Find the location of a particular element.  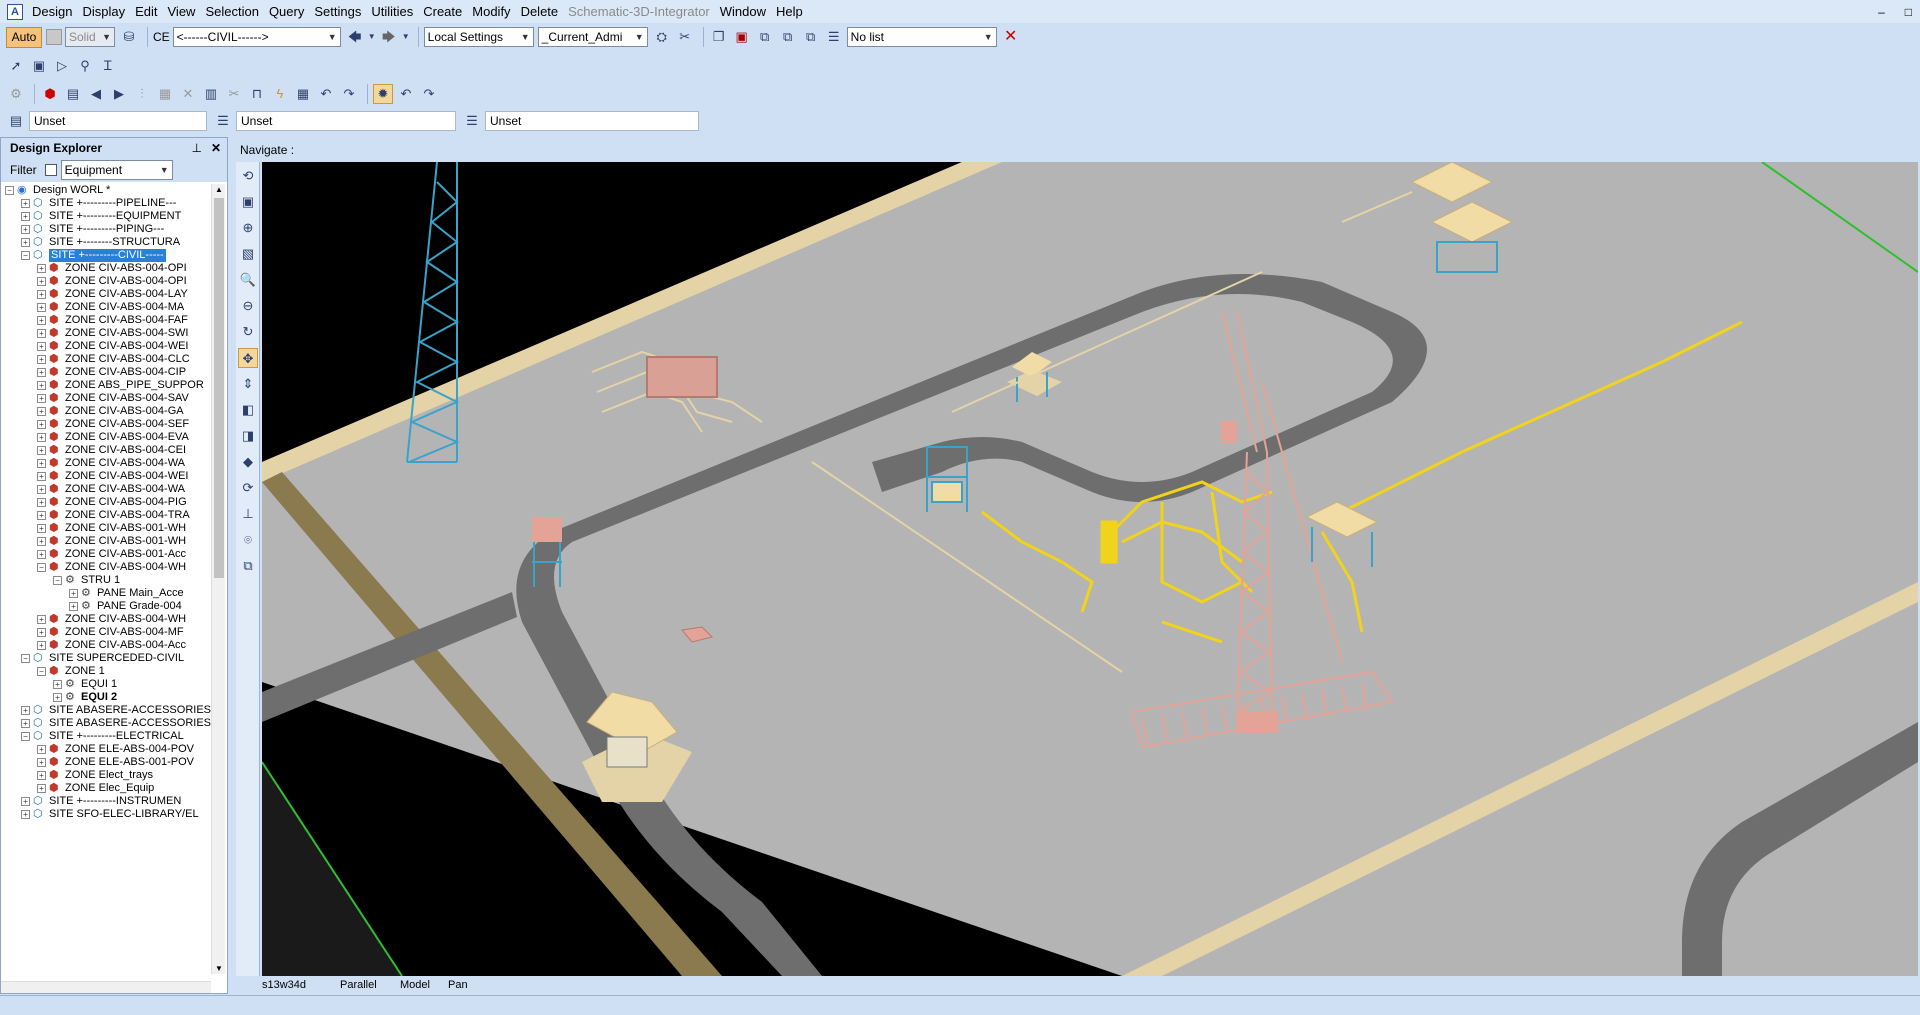

tree-node: − ⬡ SITE SUPERCEDED-CIVIL is located at coordinates (106, 658).